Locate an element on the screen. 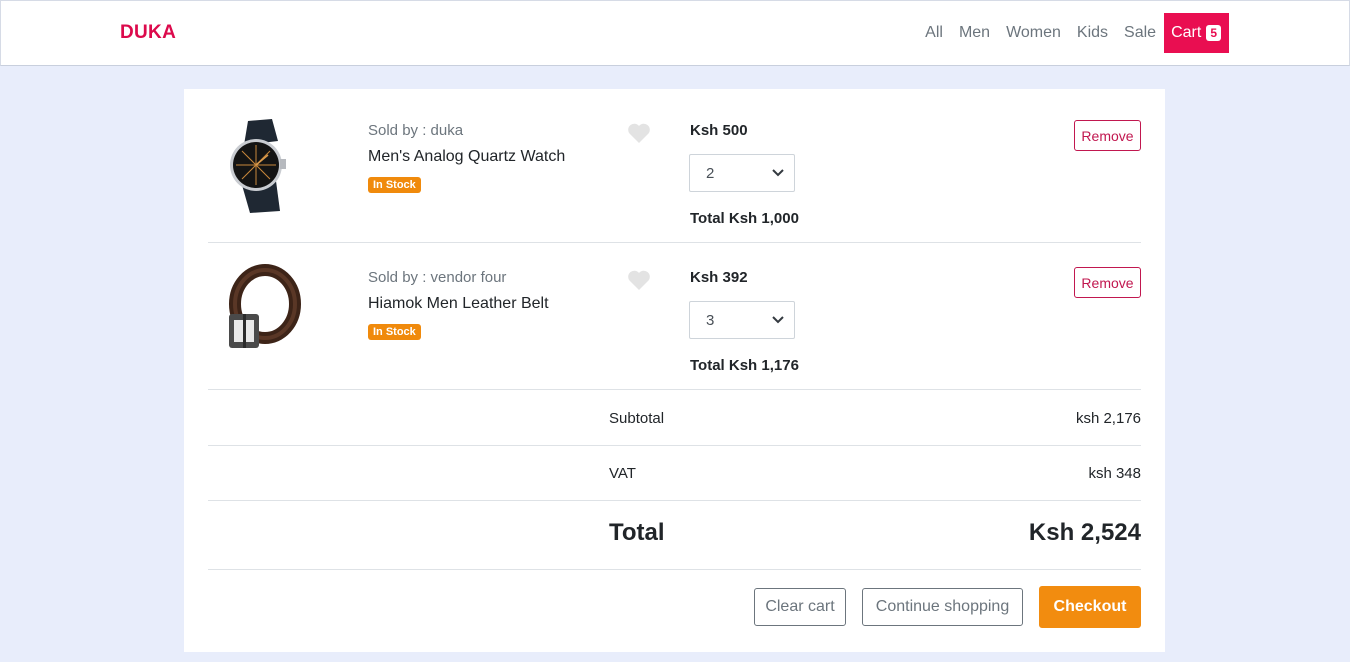 This screenshot has height=662, width=1350. cart-label: Cart is located at coordinates (1186, 32).